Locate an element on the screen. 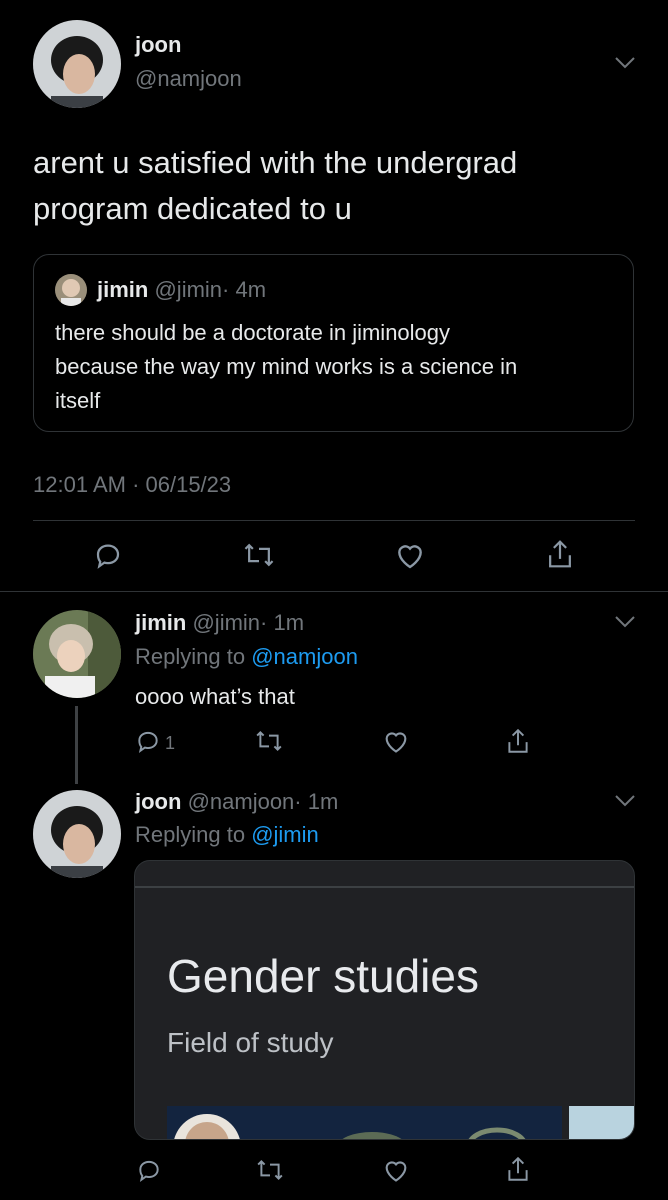  reply1-text: oooo what’s that is located at coordinates (215, 696).